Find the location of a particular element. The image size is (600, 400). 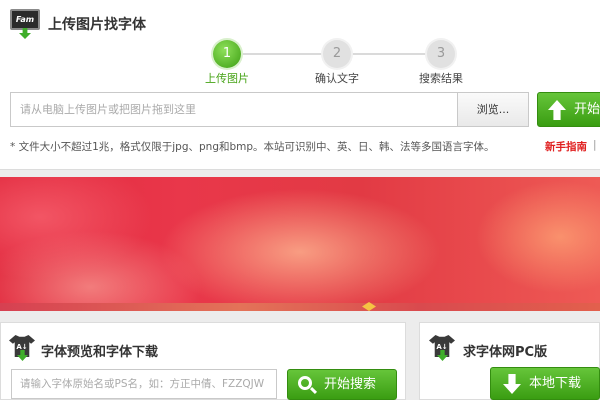

font-name-search-input: 请输入字体原始名或PS名，如：方正中倩、FZZQJW is located at coordinates (144, 384).